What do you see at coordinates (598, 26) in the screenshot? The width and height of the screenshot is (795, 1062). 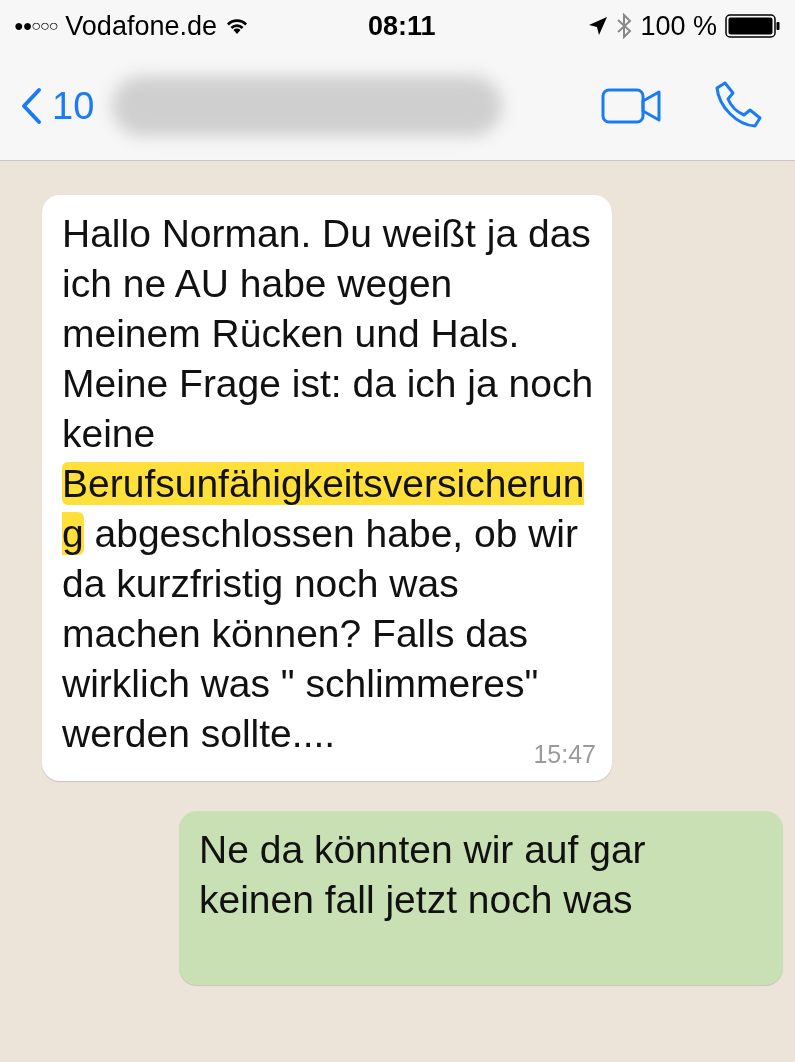 I see `location-arrow-icon` at bounding box center [598, 26].